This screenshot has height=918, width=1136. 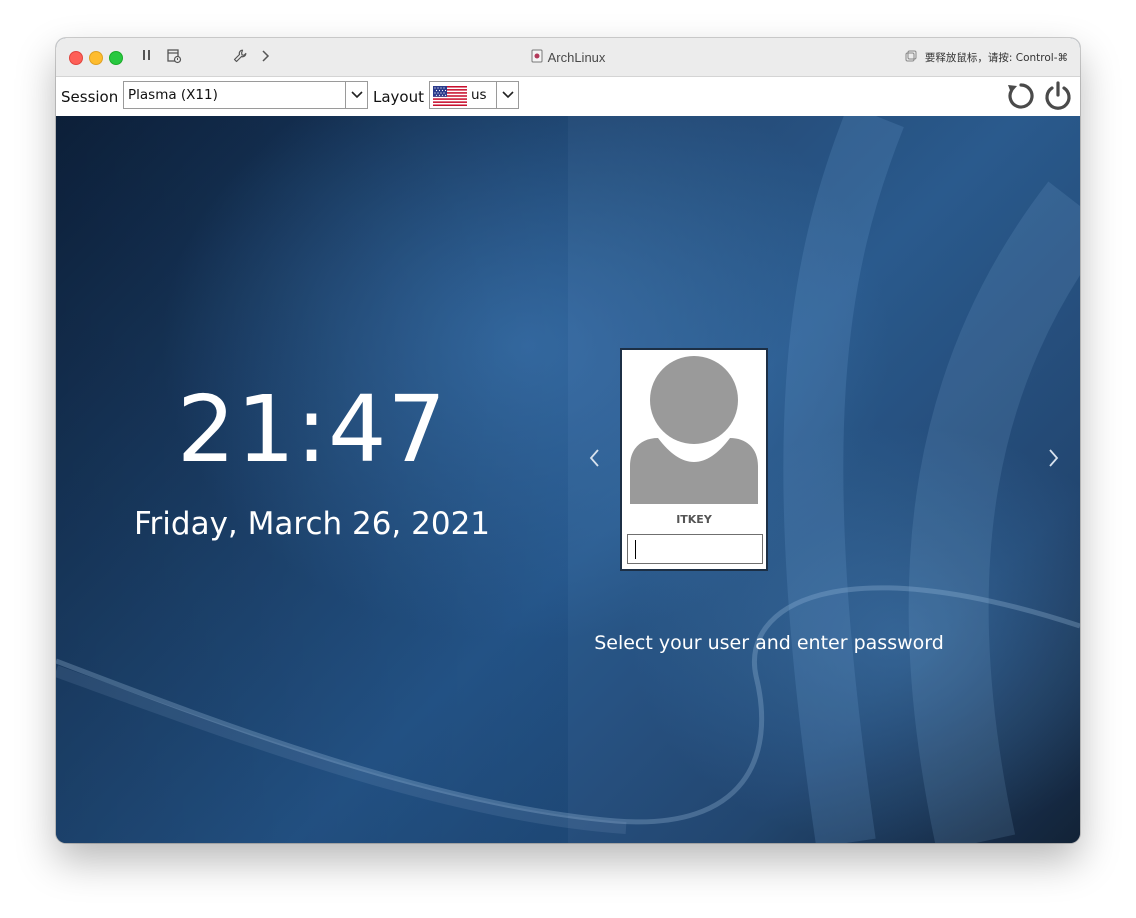 I want to click on shutdown-button, so click(x=1058, y=96).